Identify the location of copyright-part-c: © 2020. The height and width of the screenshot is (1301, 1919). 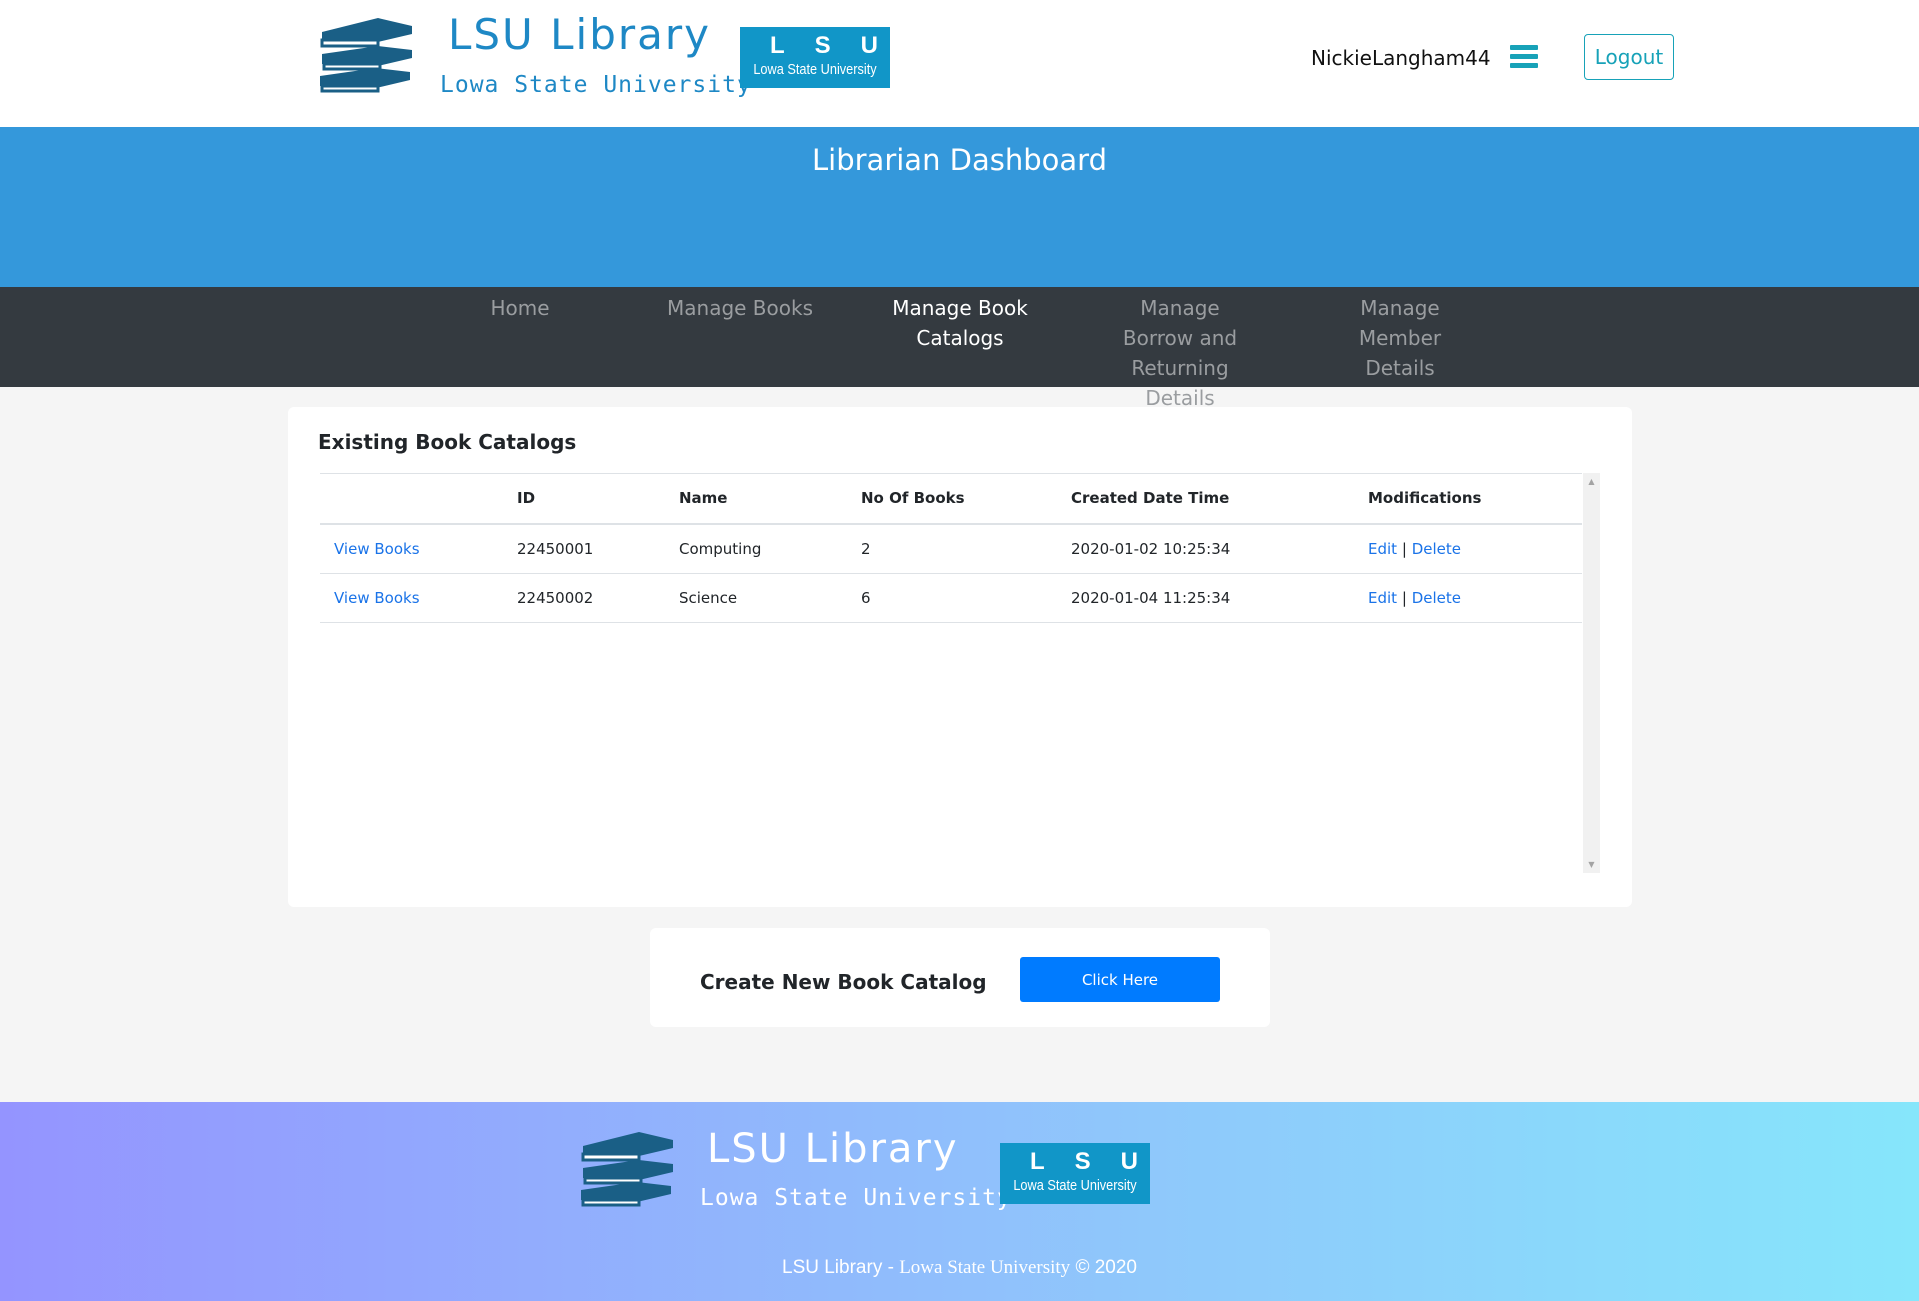
(1103, 1267).